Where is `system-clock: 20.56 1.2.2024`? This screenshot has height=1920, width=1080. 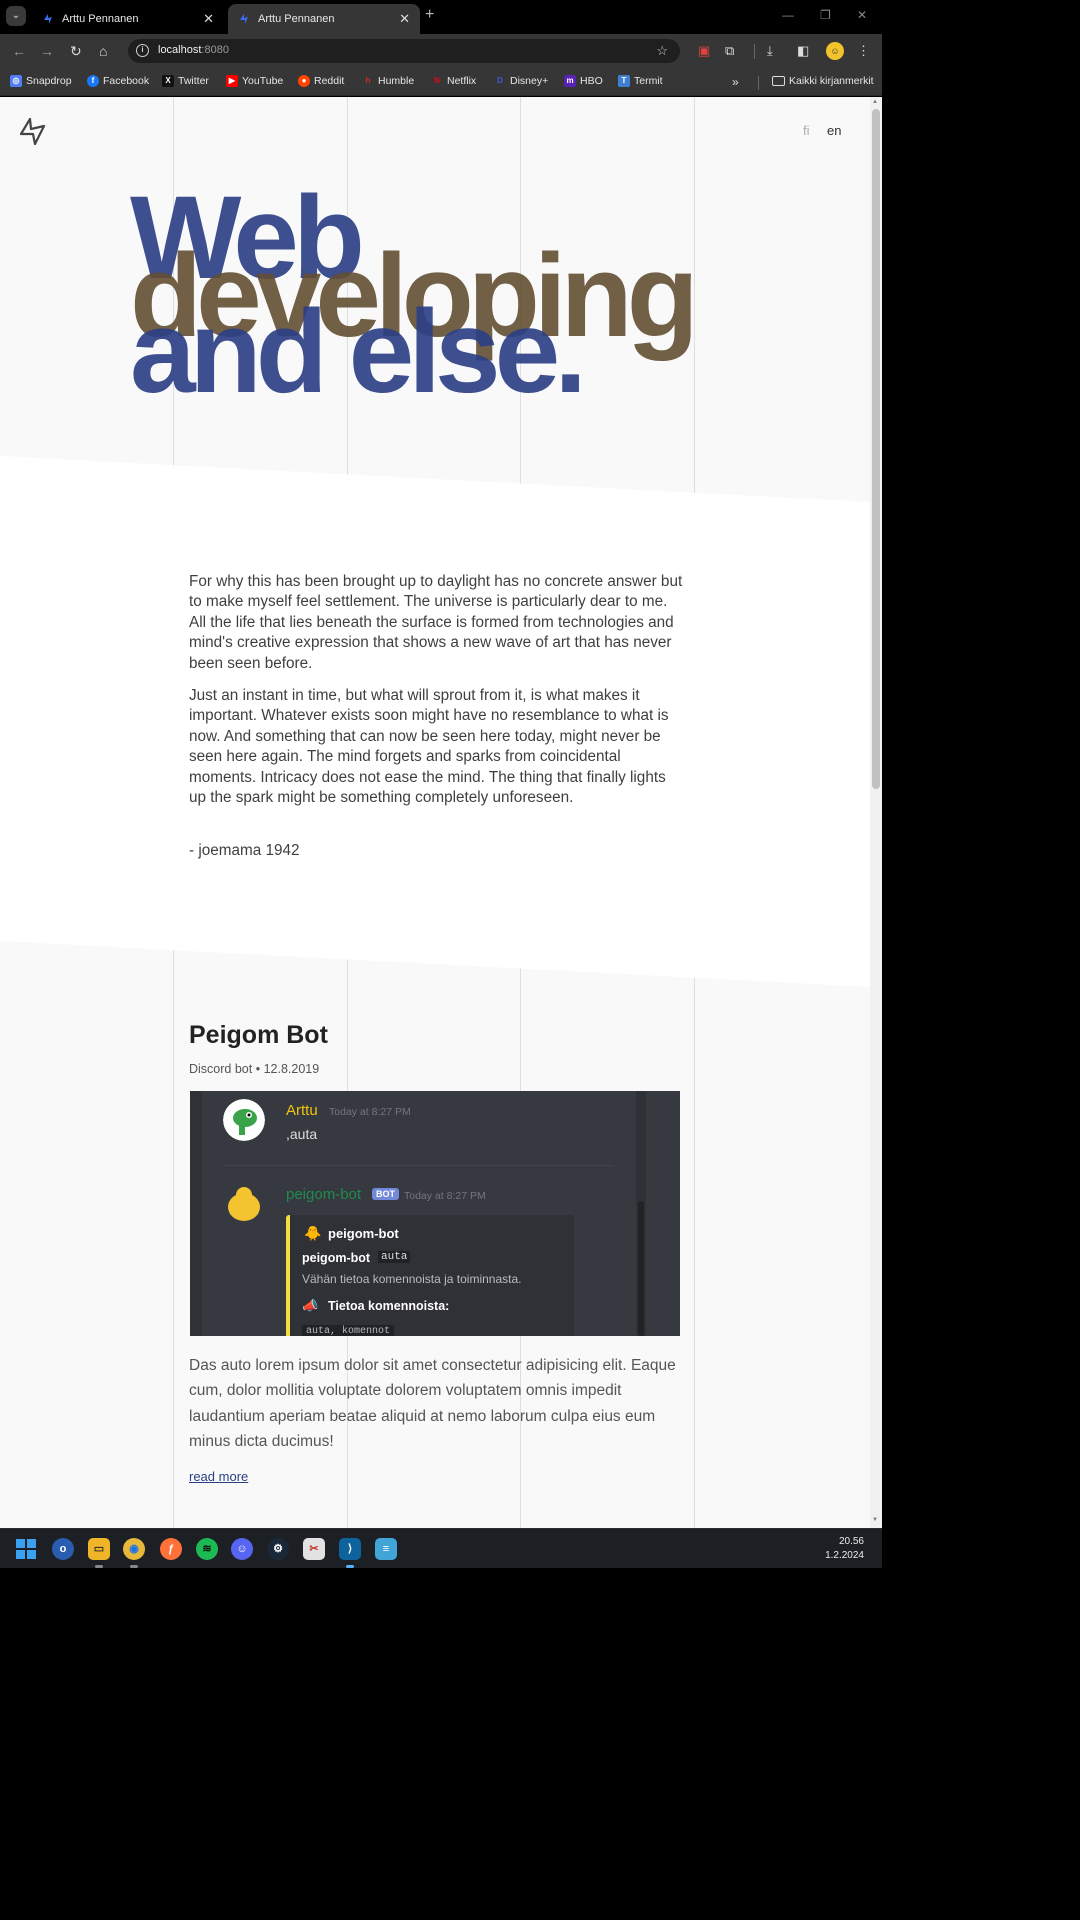 system-clock: 20.56 1.2.2024 is located at coordinates (844, 1549).